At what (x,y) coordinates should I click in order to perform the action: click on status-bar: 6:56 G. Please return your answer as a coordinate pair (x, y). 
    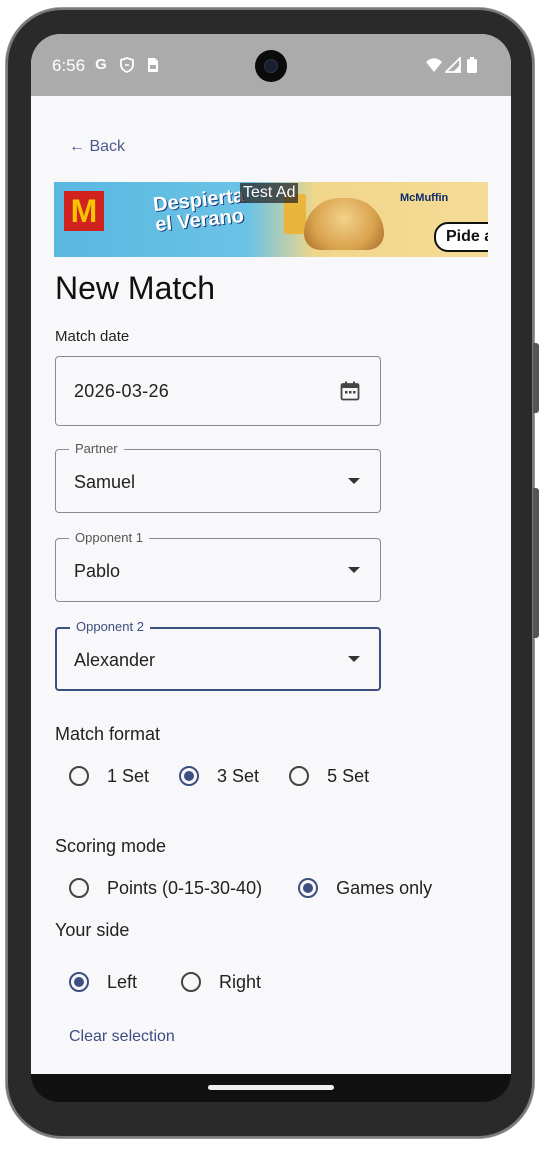
    Looking at the image, I should click on (271, 65).